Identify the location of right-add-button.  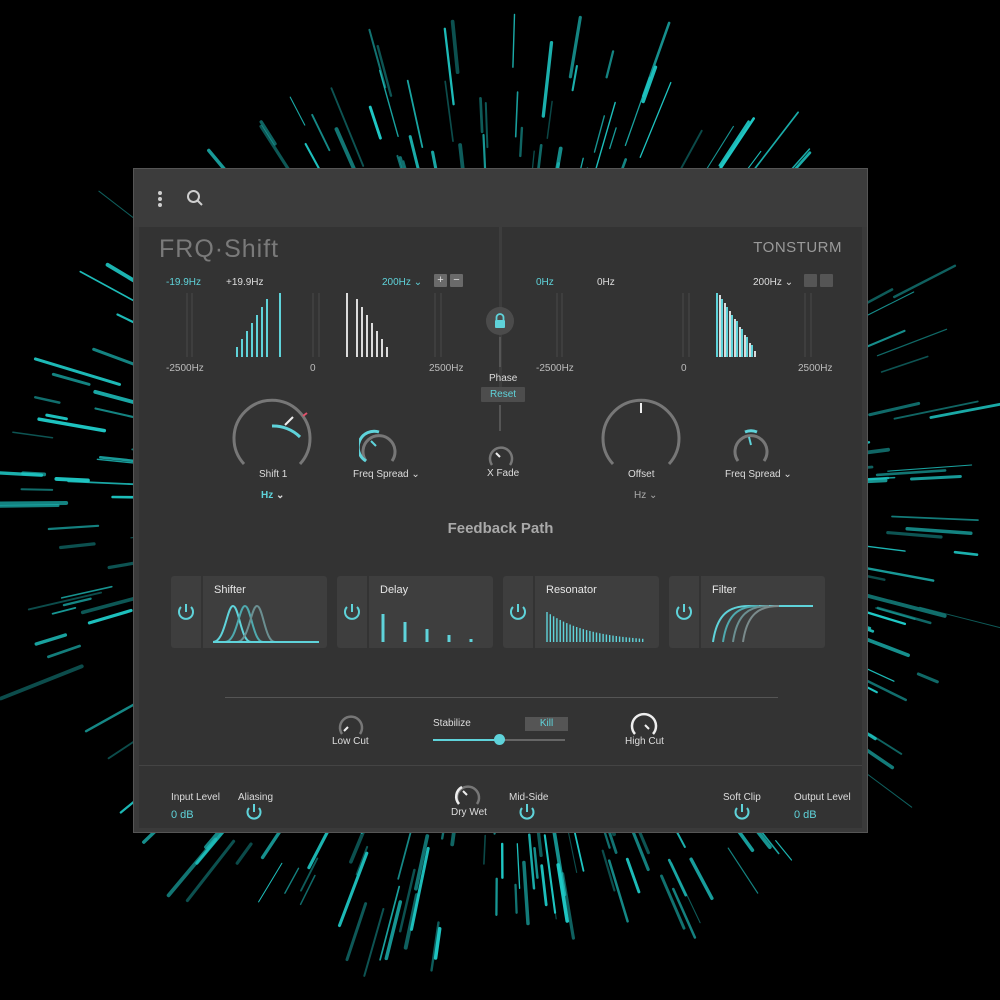
(810, 280).